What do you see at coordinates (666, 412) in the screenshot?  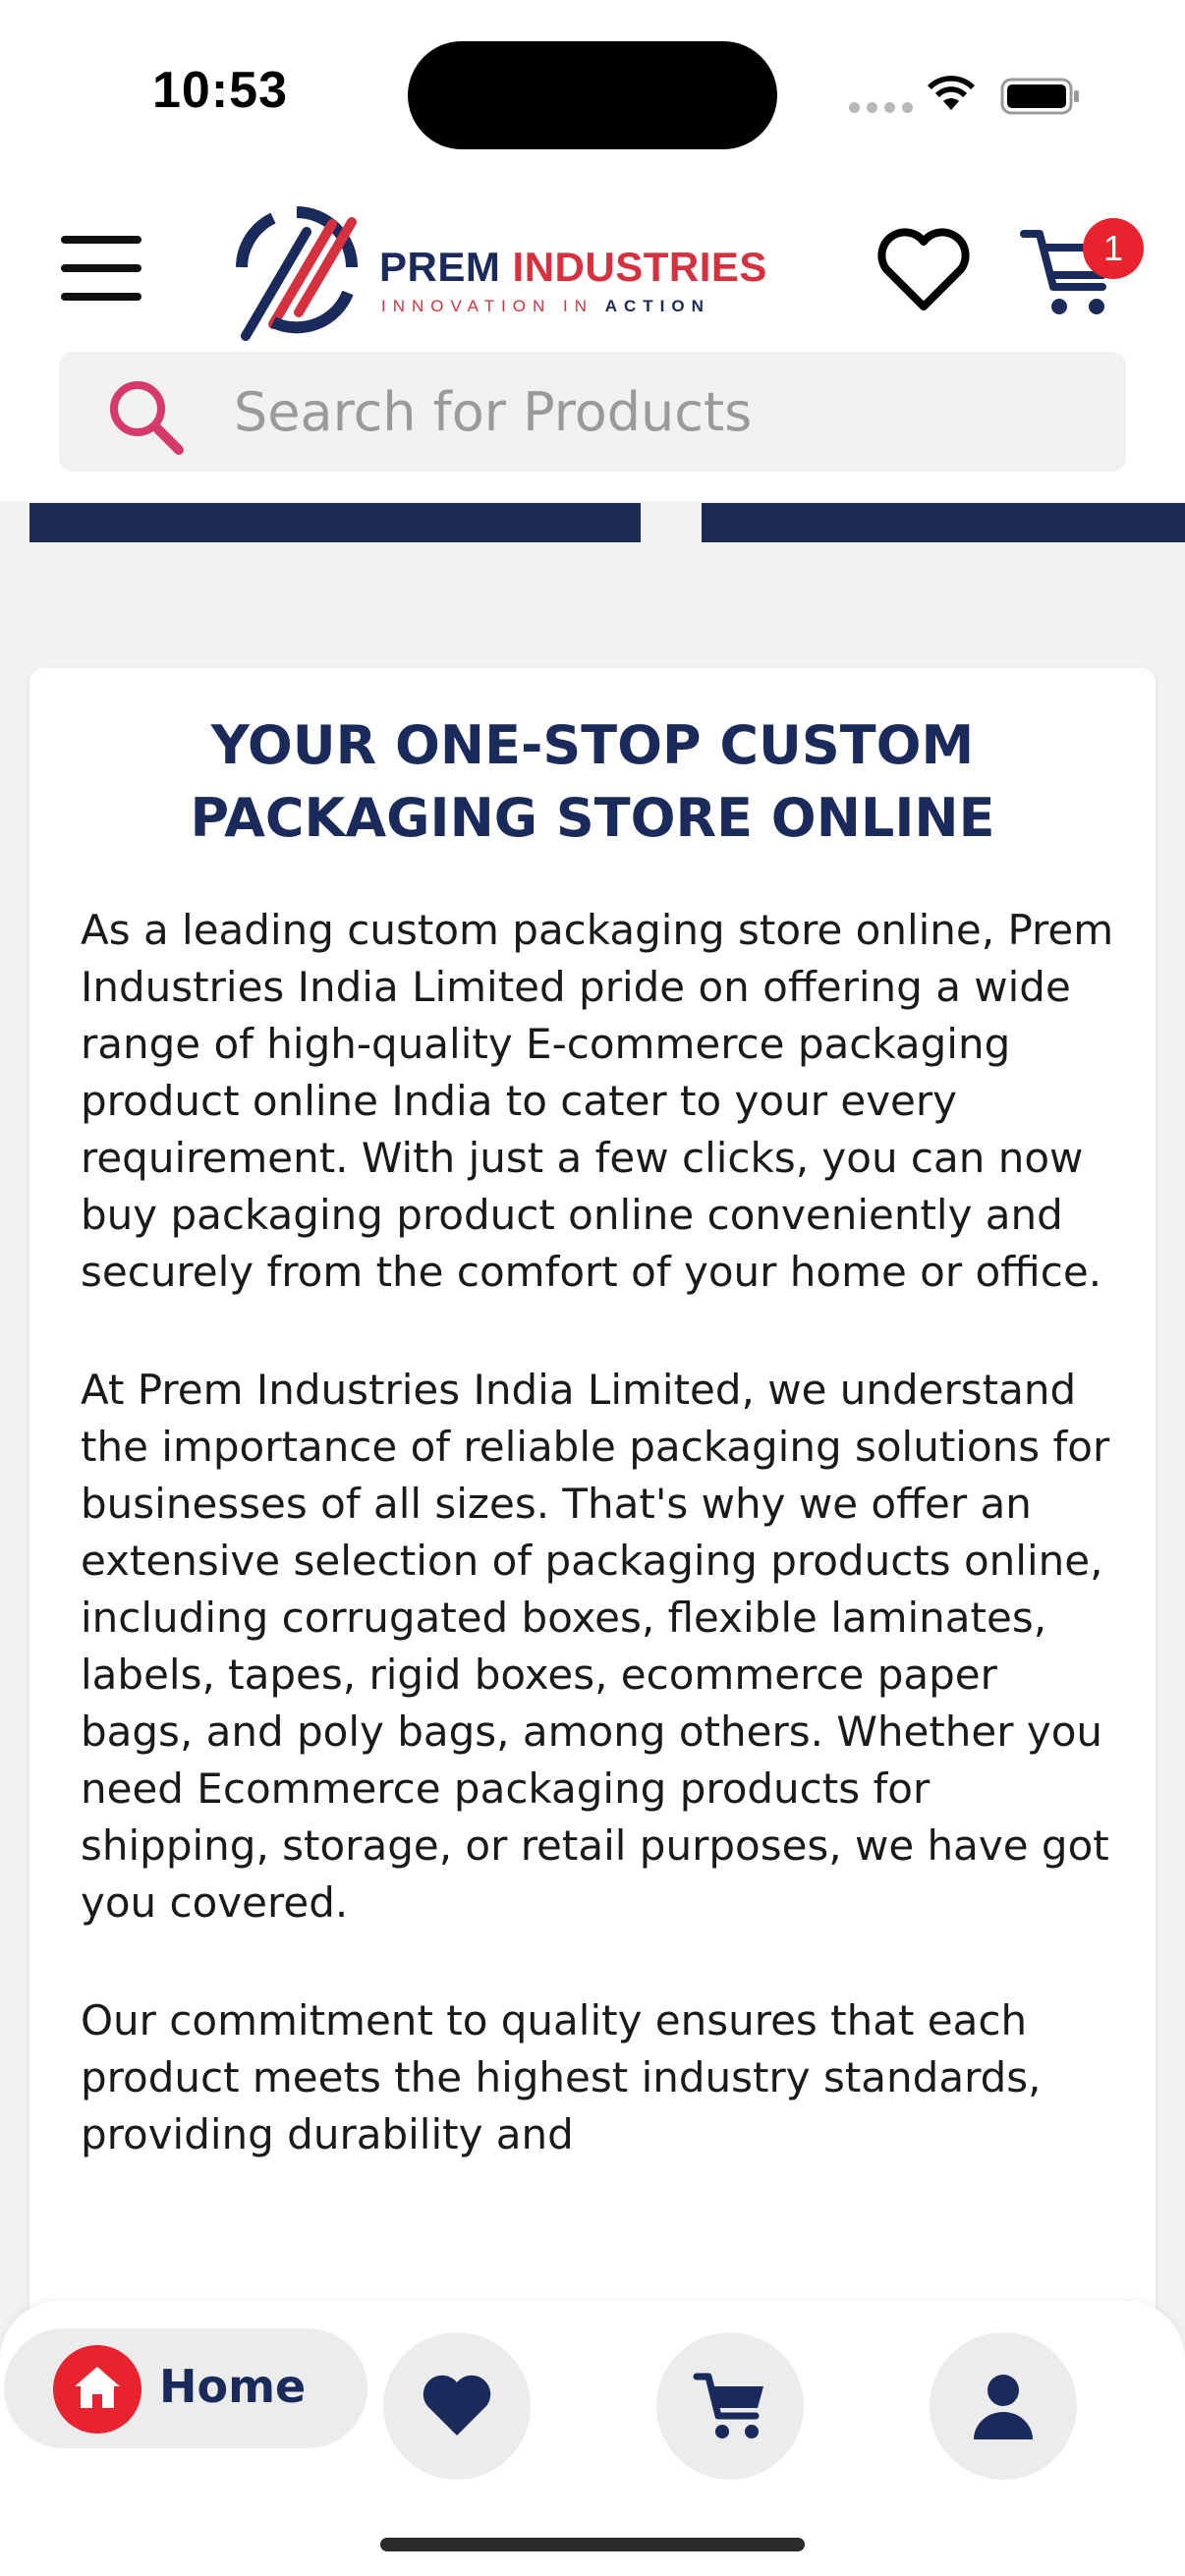 I see `search-input` at bounding box center [666, 412].